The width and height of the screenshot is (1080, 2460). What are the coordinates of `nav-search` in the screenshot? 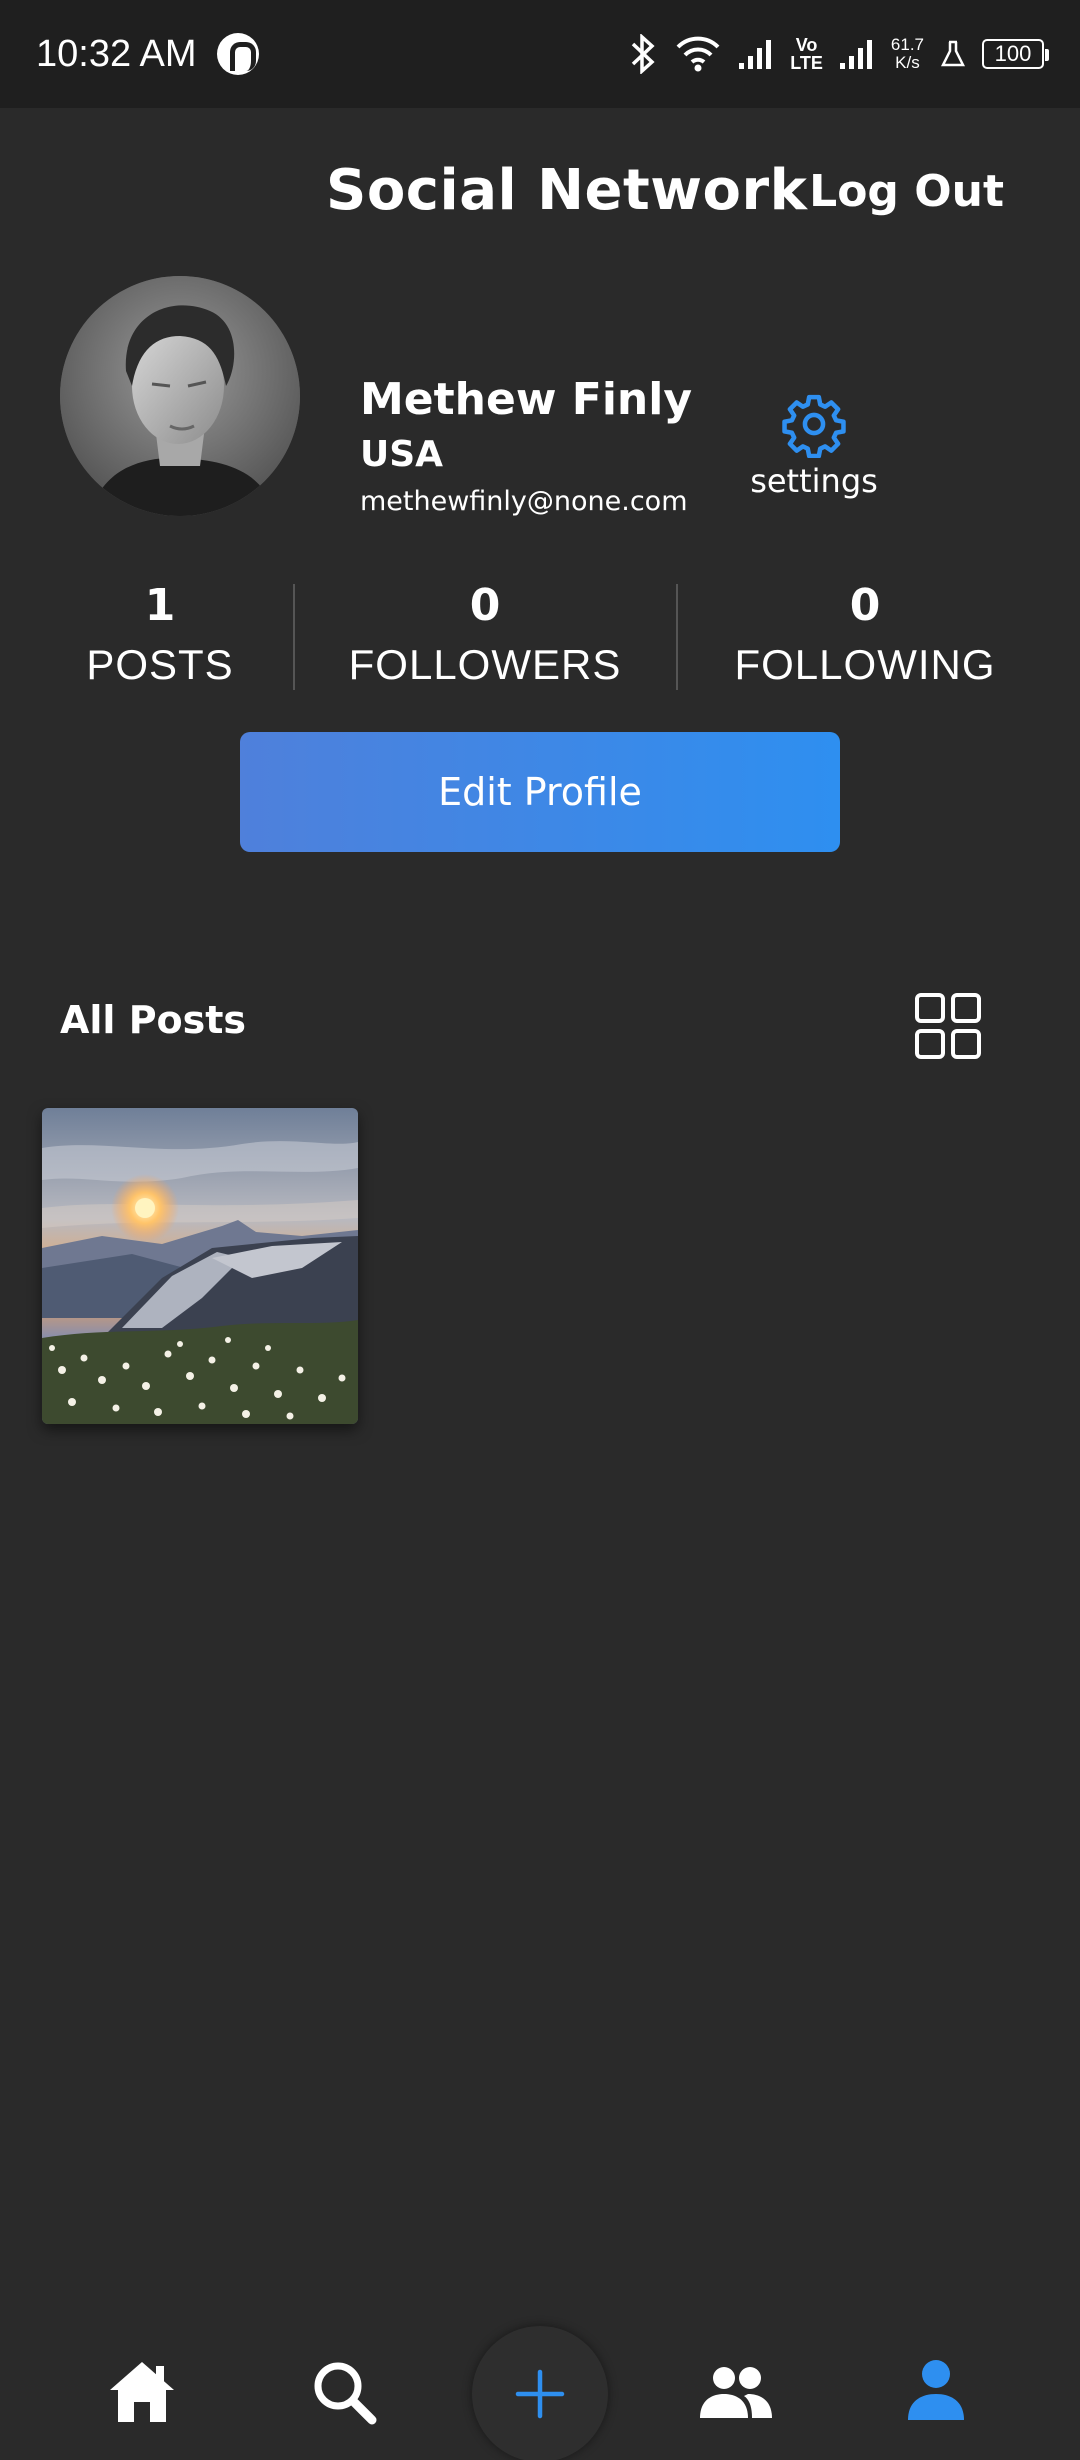 It's located at (344, 2394).